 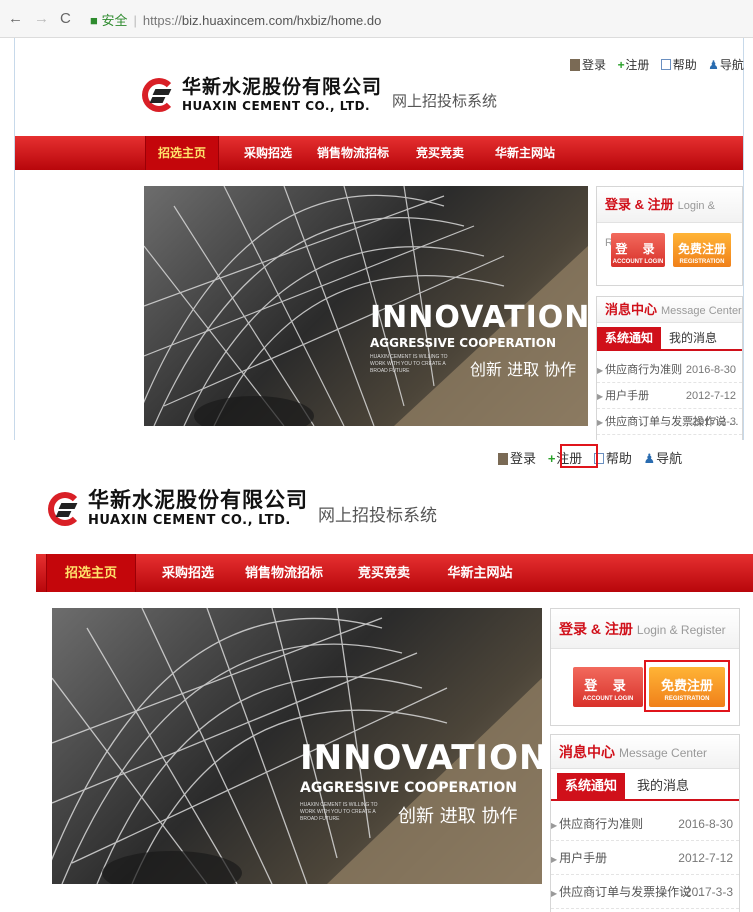 What do you see at coordinates (162, 20) in the screenshot?
I see `url-scheme: https://` at bounding box center [162, 20].